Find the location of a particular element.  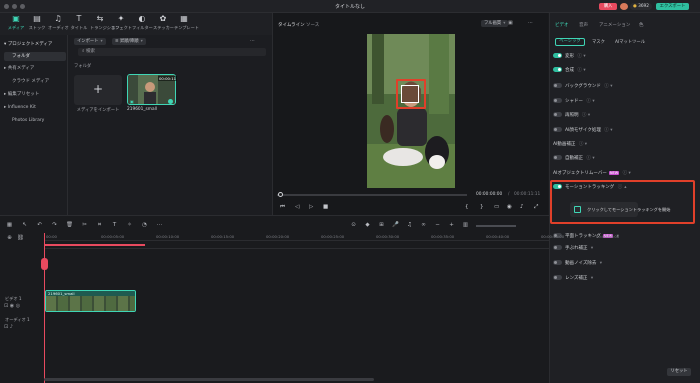

zoom-out-icon: − is located at coordinates (437, 225).